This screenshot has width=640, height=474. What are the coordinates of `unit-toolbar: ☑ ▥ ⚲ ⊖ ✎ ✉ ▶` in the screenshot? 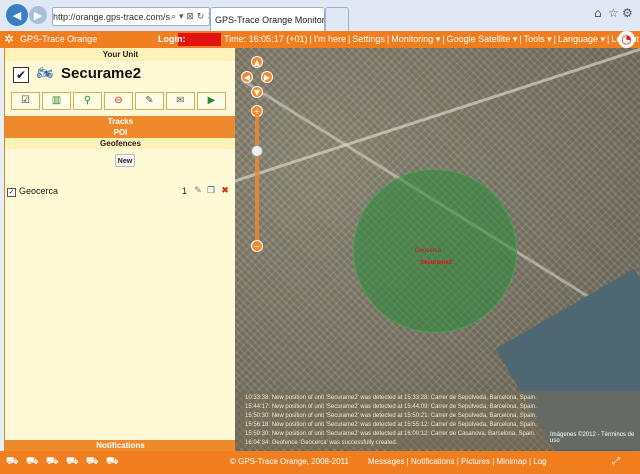 It's located at (121, 101).